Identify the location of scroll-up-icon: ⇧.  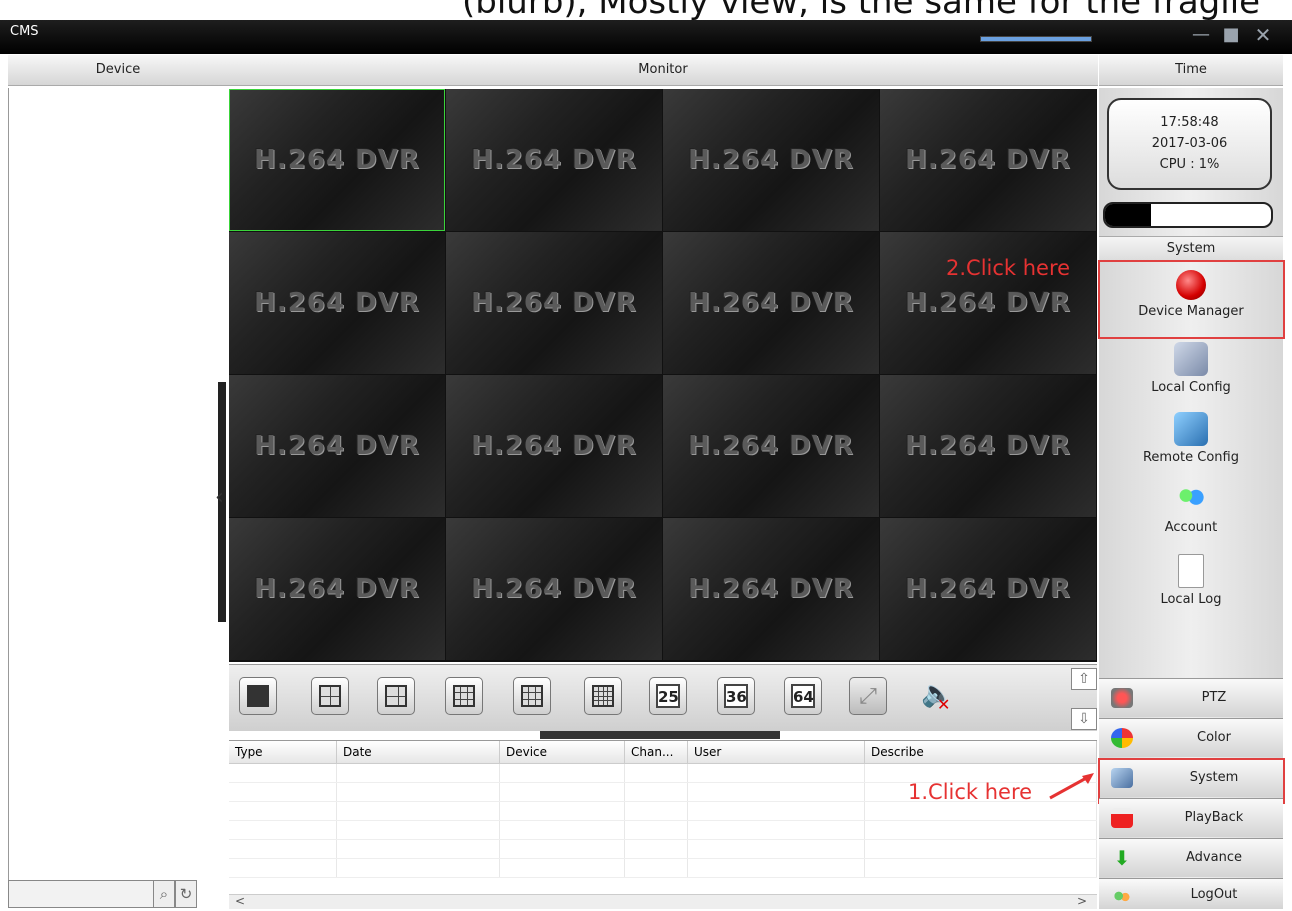
(1084, 679).